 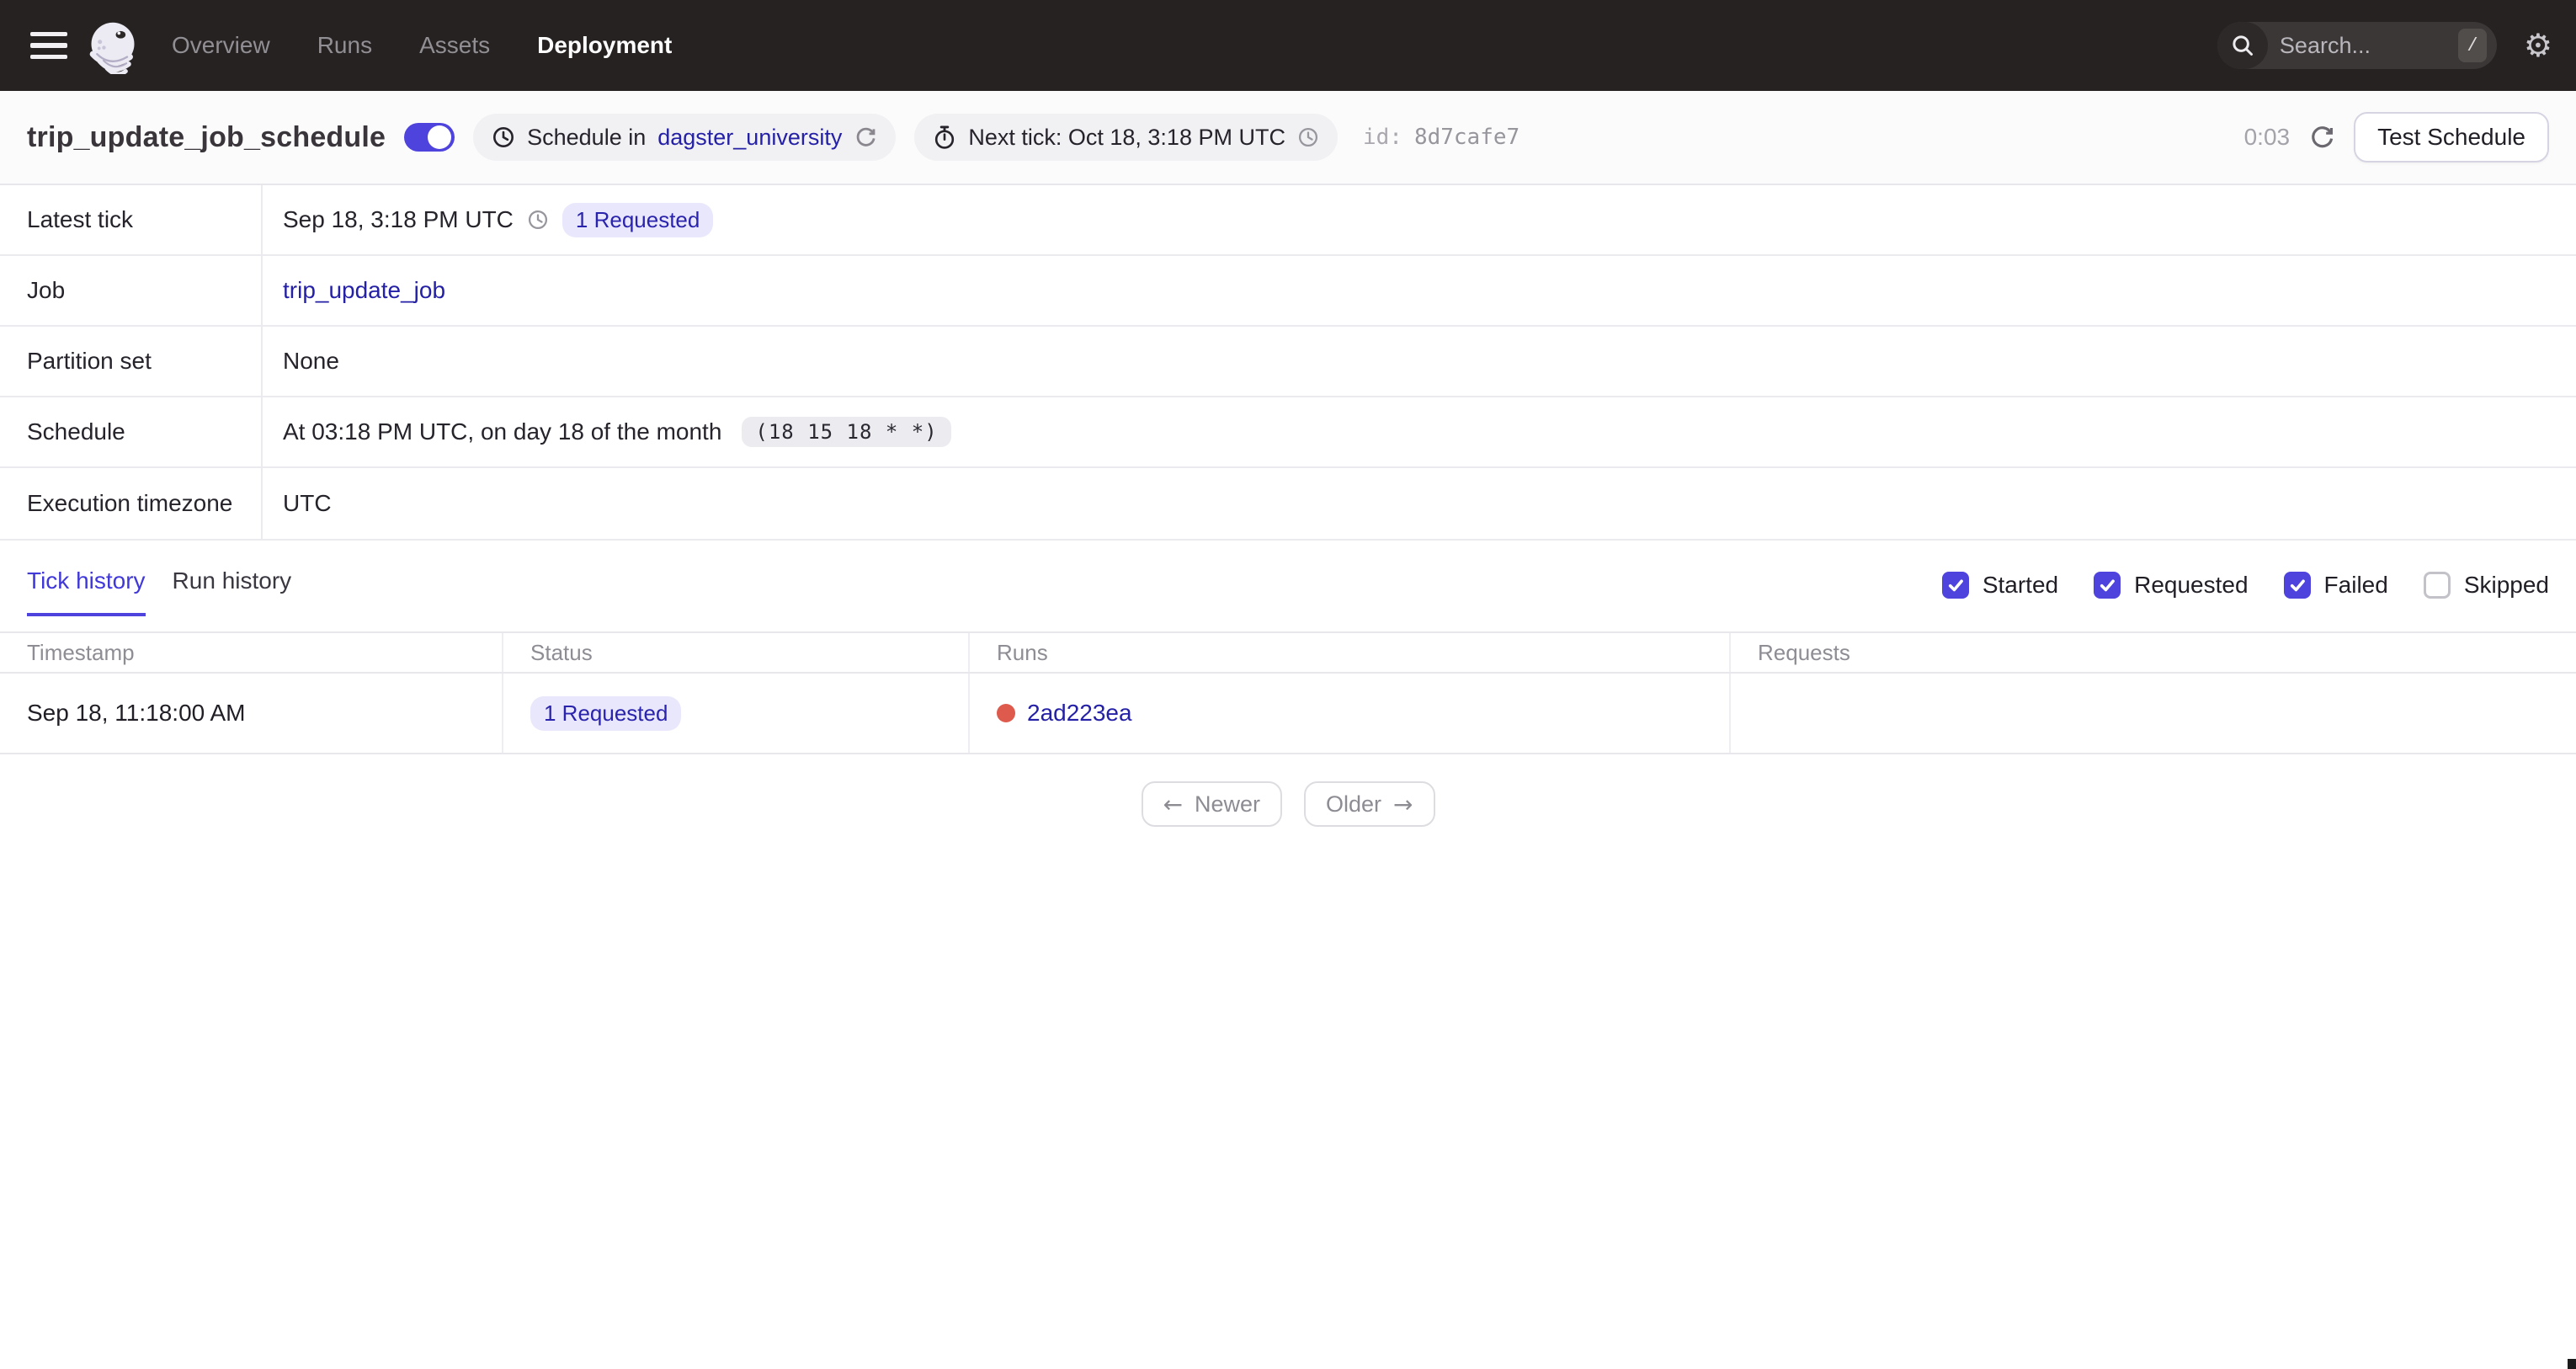 What do you see at coordinates (1370, 804) in the screenshot?
I see `older-button: Older →` at bounding box center [1370, 804].